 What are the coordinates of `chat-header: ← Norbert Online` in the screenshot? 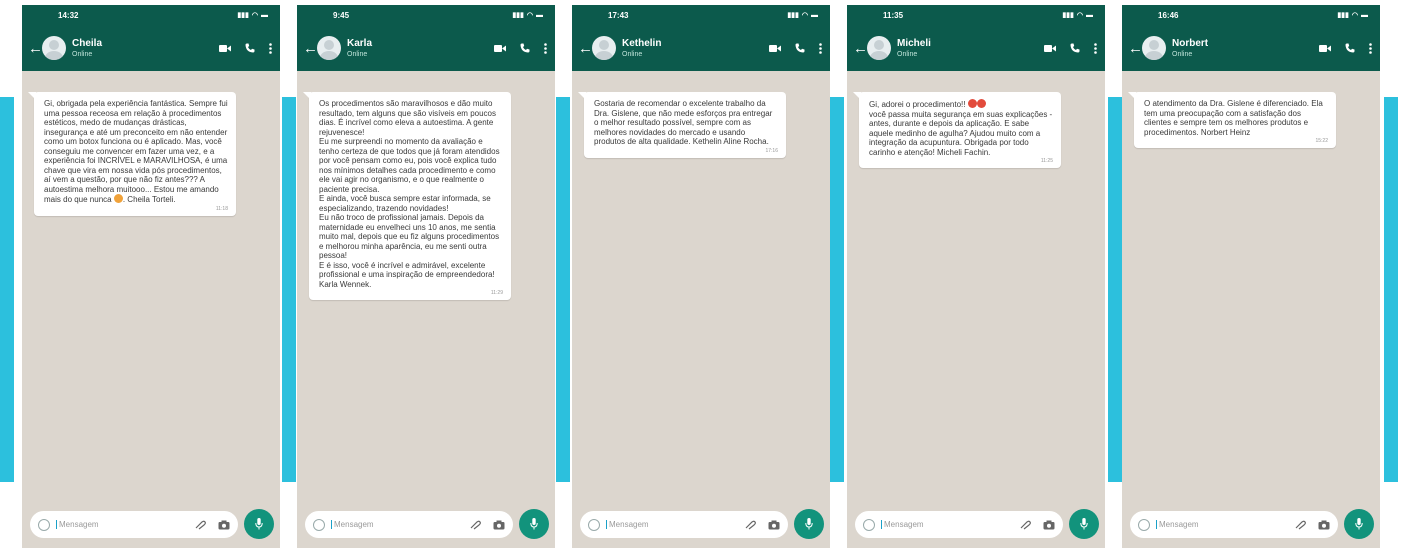 It's located at (1251, 48).